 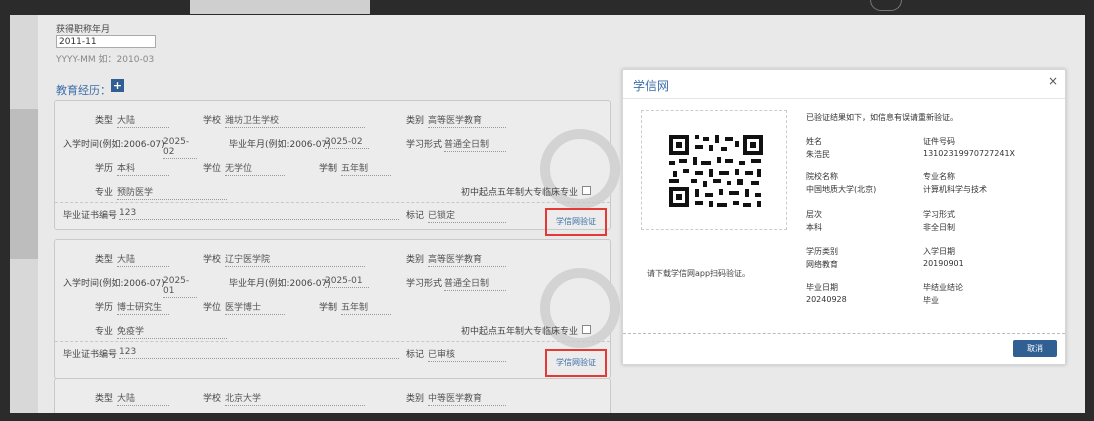 I want to click on school-value: 潍坊卫生学校, so click(x=295, y=120).